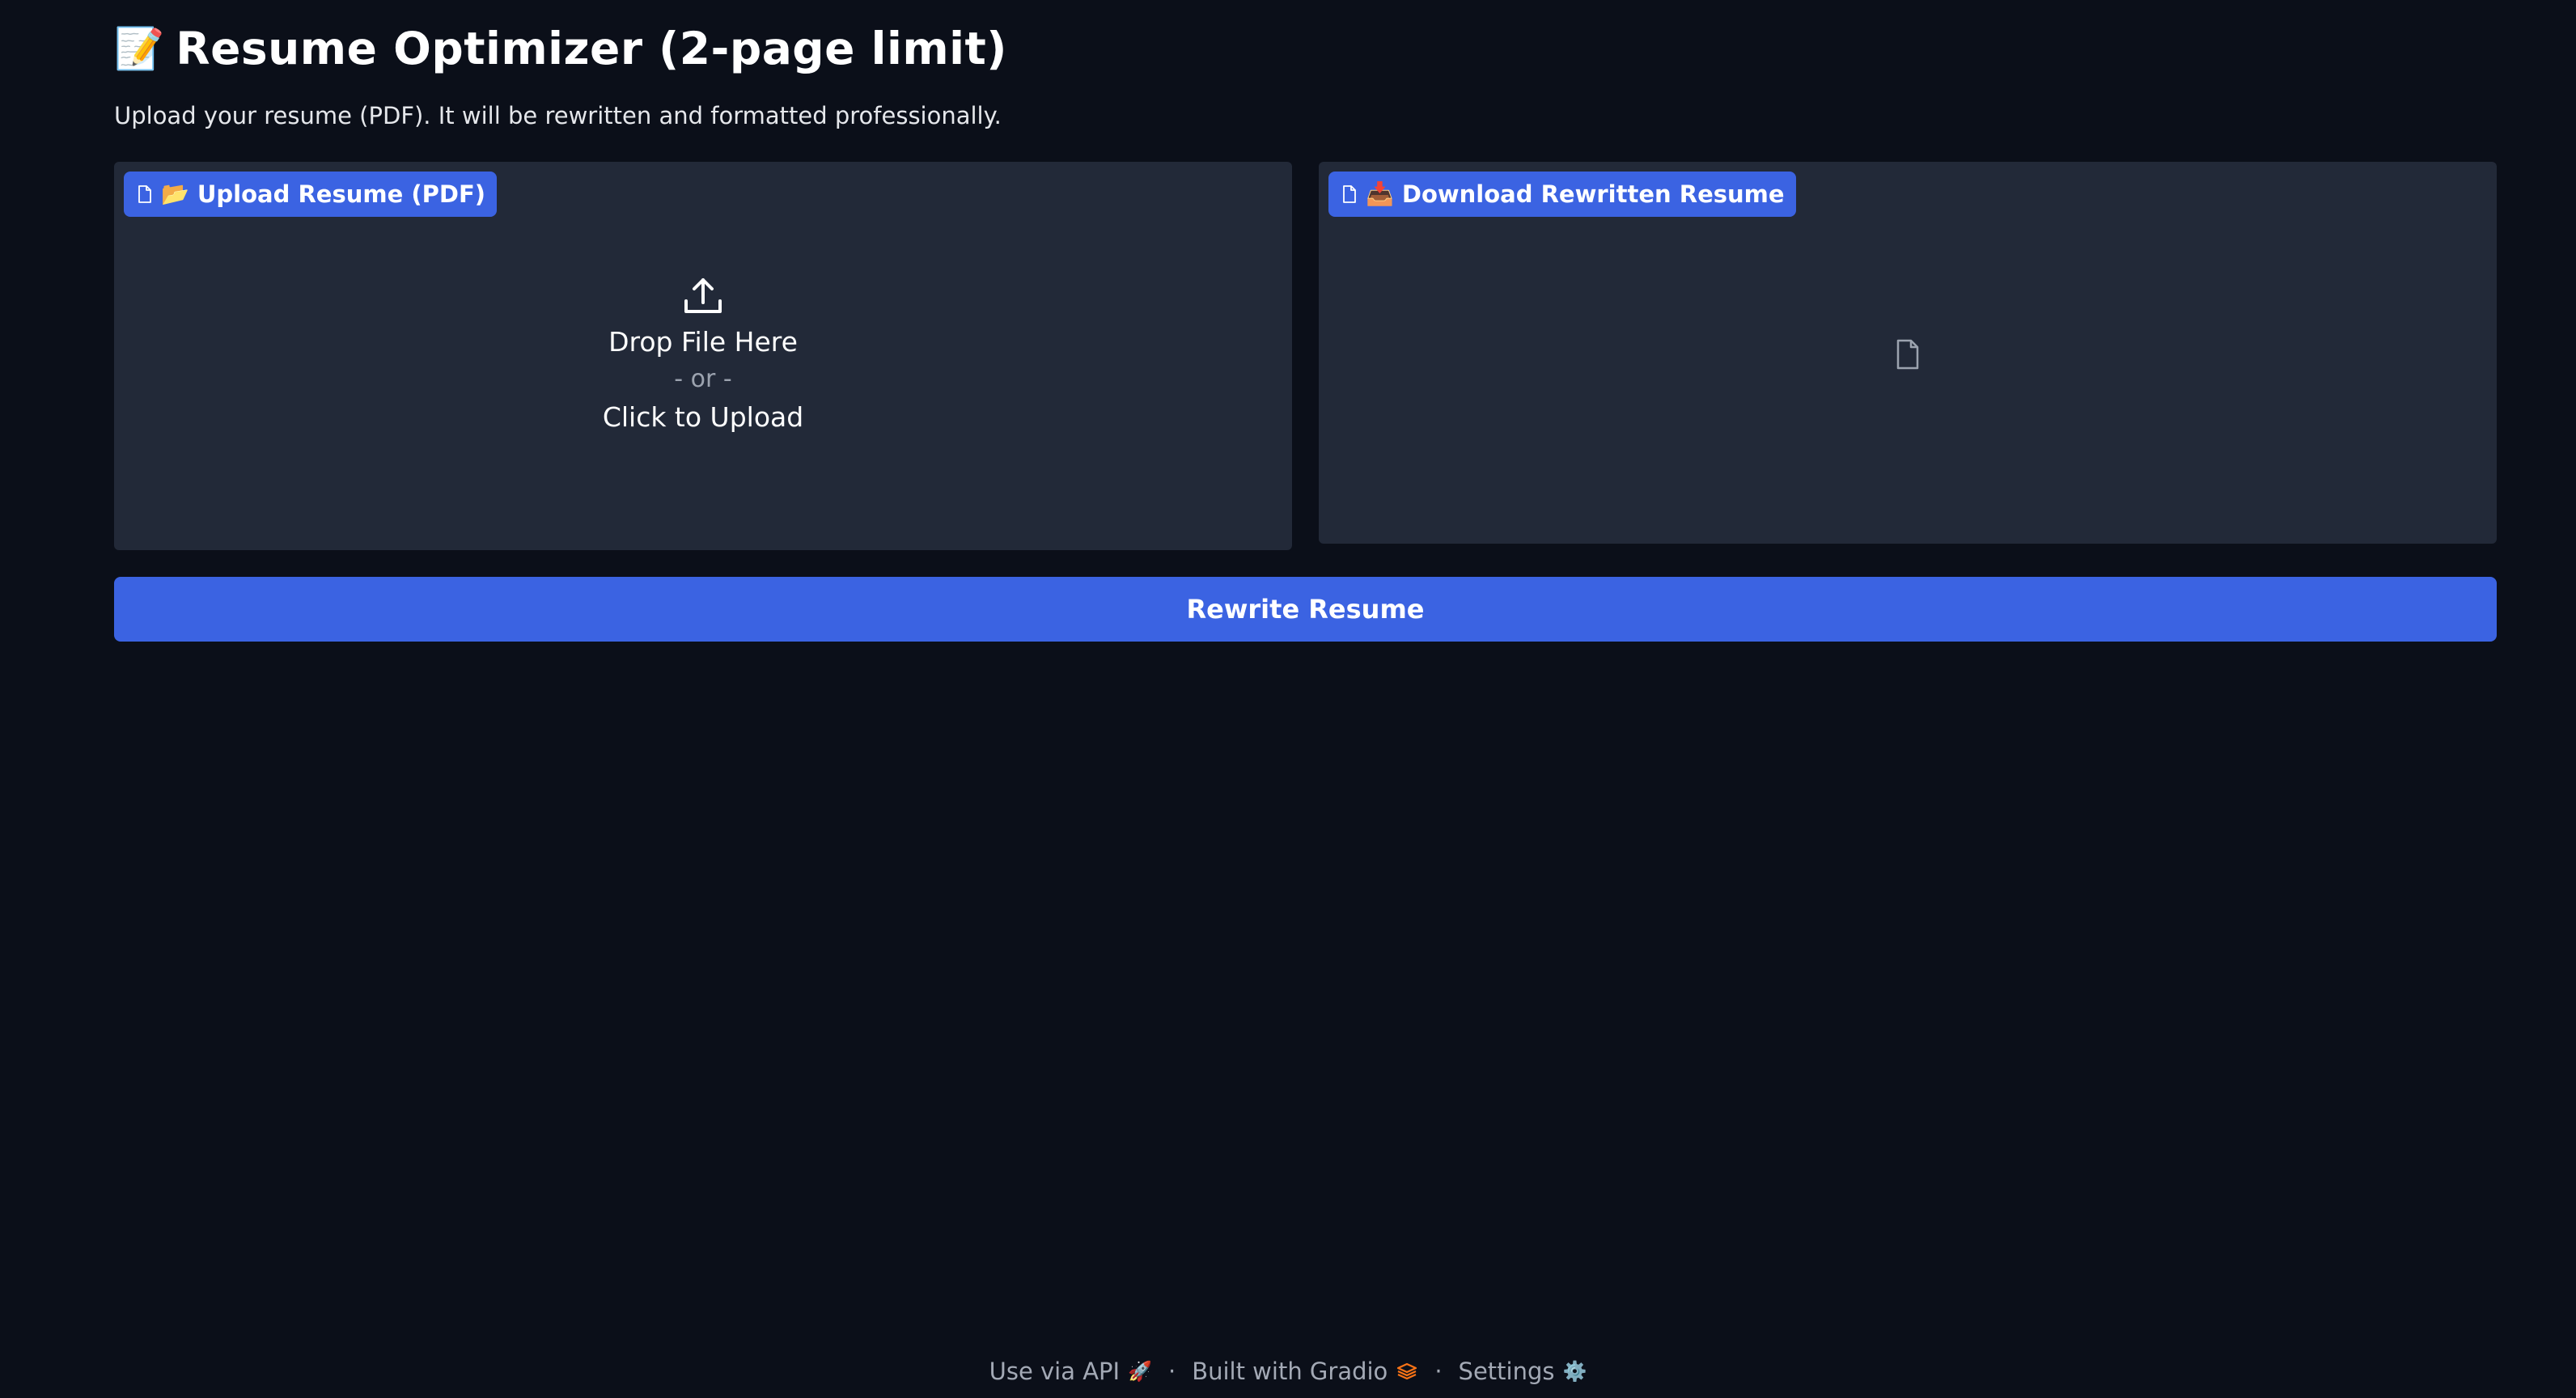 Image resolution: width=2576 pixels, height=1398 pixels. Describe the element at coordinates (1407, 1371) in the screenshot. I see `gradio-logo-icon` at that location.